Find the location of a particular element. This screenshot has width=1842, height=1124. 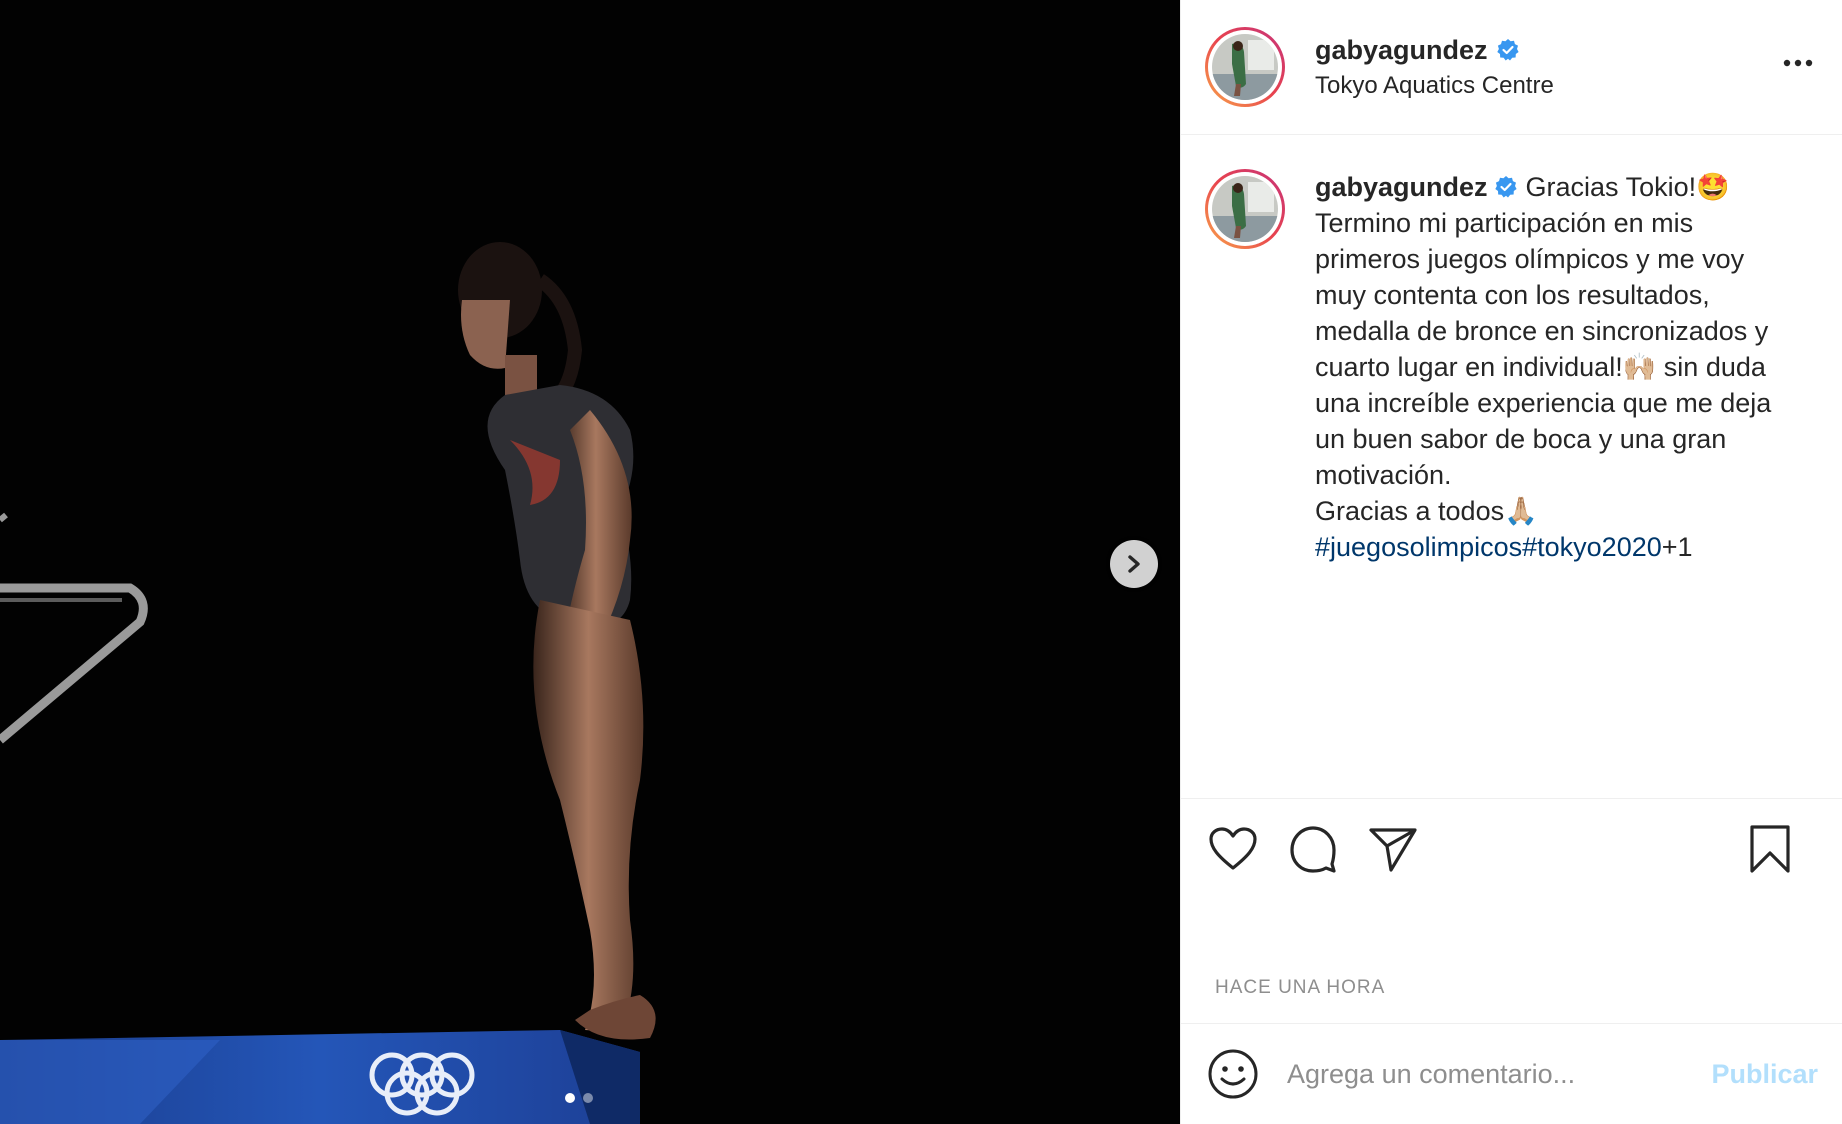

emoji-button is located at coordinates (1233, 1074).